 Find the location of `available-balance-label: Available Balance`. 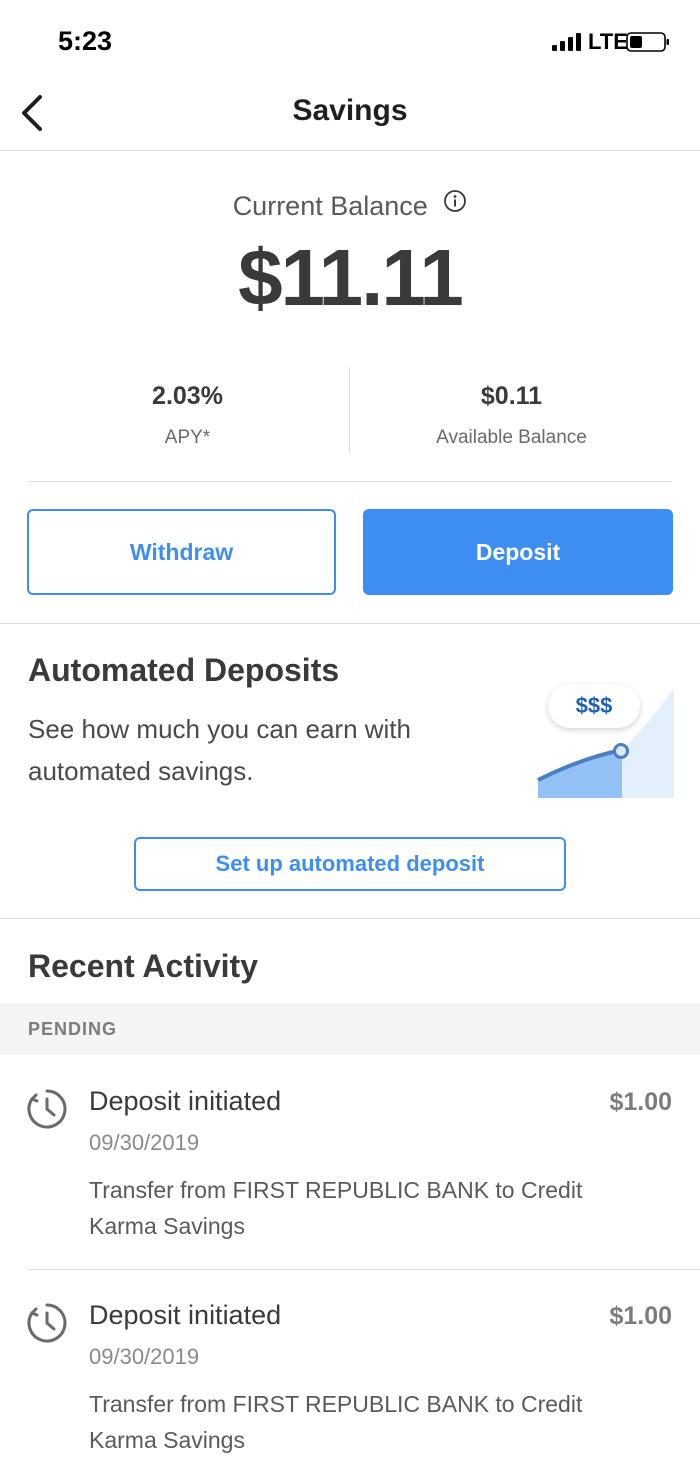

available-balance-label: Available Balance is located at coordinates (511, 437).